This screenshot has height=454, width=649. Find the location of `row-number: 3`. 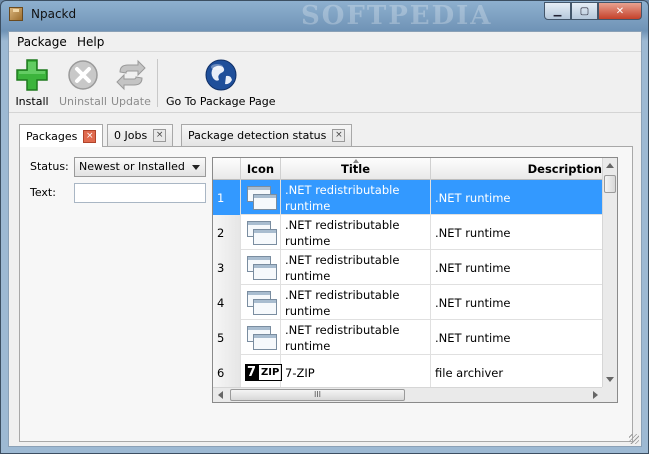

row-number: 3 is located at coordinates (227, 267).